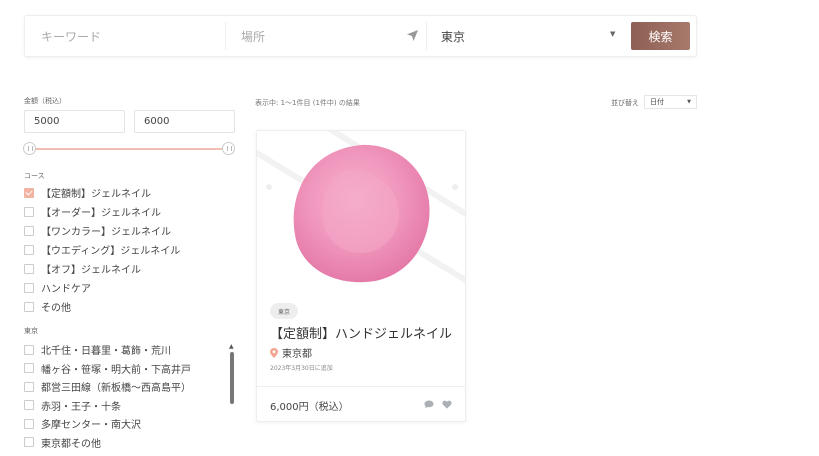 Image resolution: width=819 pixels, height=456 pixels. I want to click on area-checkbox-row: 赤羽・王子・十条, so click(72, 405).